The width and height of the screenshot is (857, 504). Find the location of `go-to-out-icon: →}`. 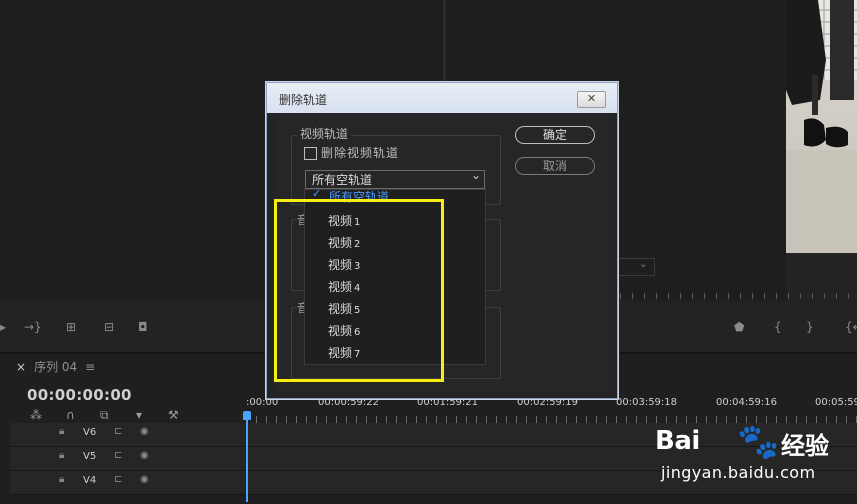

go-to-out-icon: →} is located at coordinates (33, 327).